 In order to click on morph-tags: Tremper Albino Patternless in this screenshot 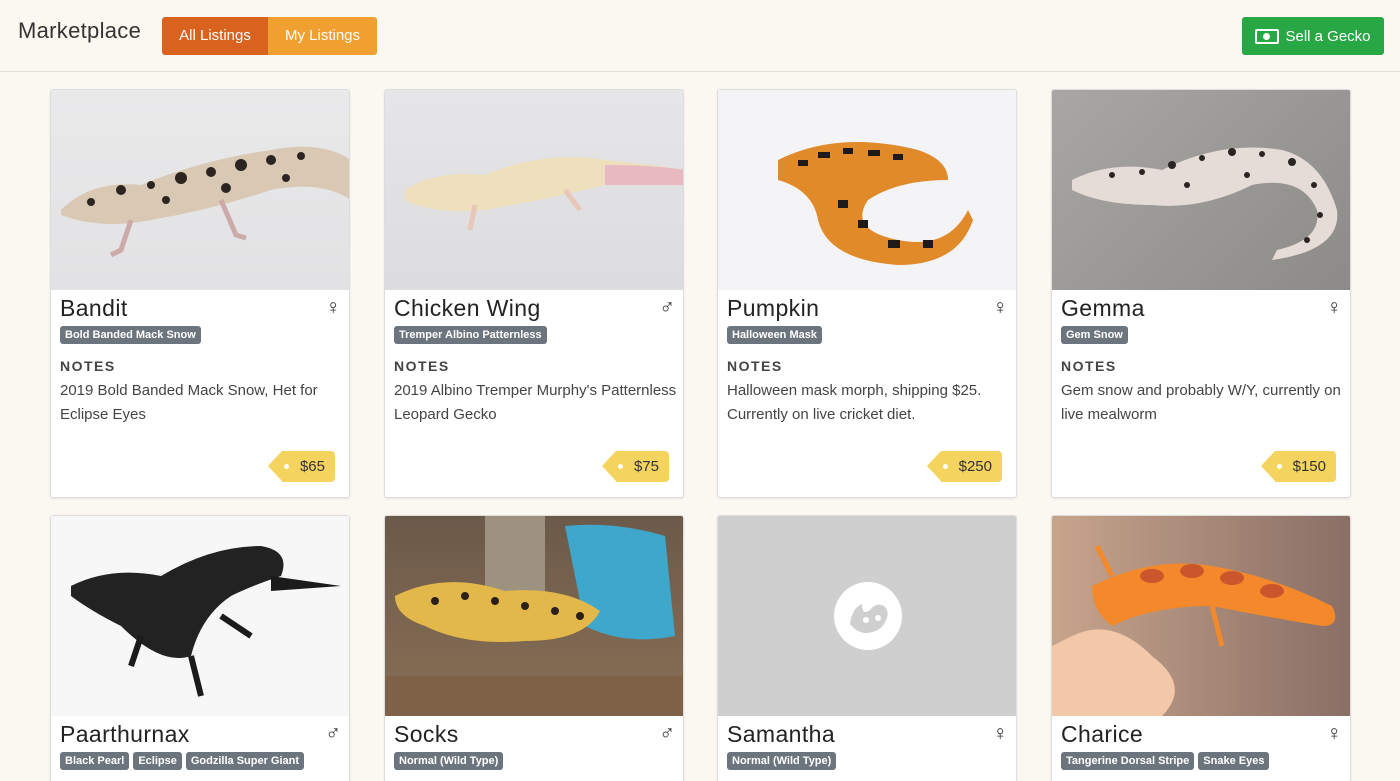, I will do `click(536, 335)`.